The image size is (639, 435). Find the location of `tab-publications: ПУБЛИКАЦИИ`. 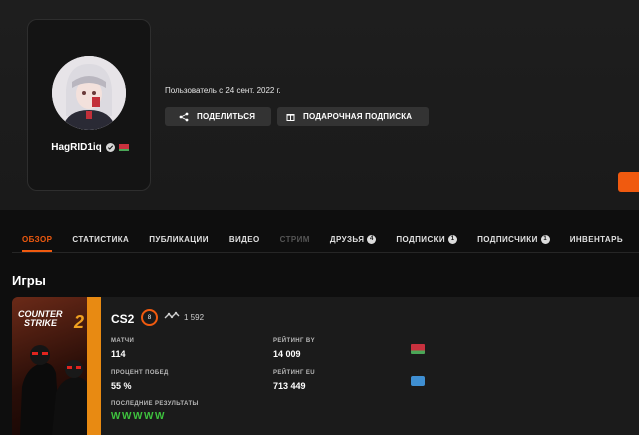

tab-publications: ПУБЛИКАЦИИ is located at coordinates (179, 239).